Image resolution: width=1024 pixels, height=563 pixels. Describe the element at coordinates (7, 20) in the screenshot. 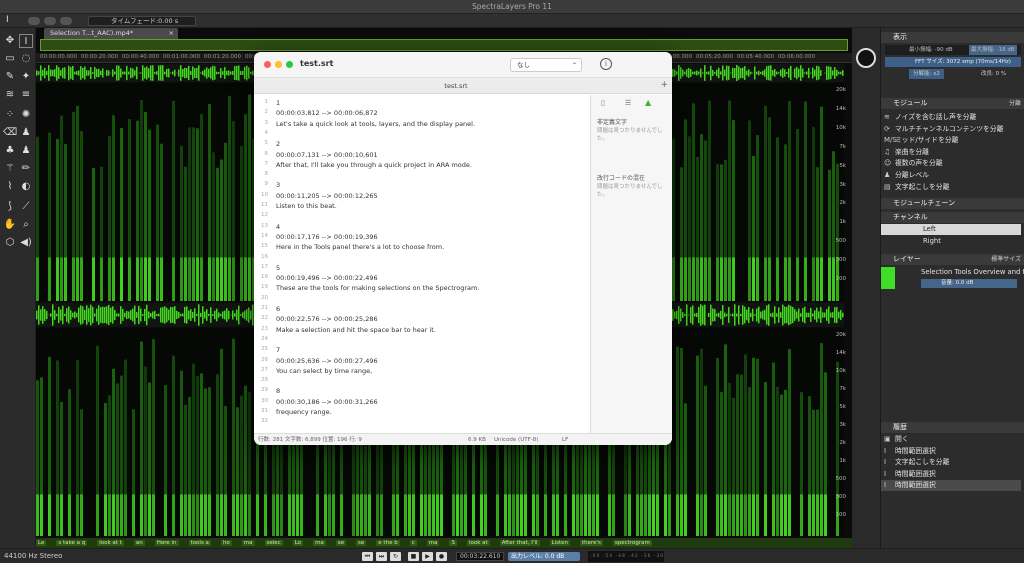

I see `cursor-tool-icon: I` at that location.